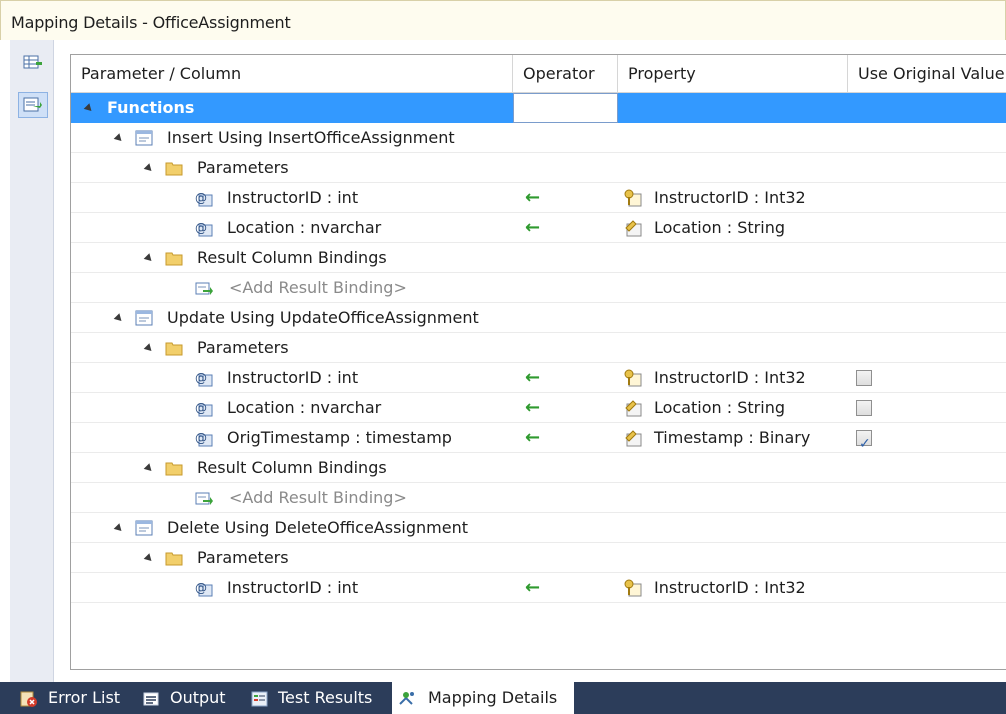  I want to click on table-map-icon, so click(32, 62).